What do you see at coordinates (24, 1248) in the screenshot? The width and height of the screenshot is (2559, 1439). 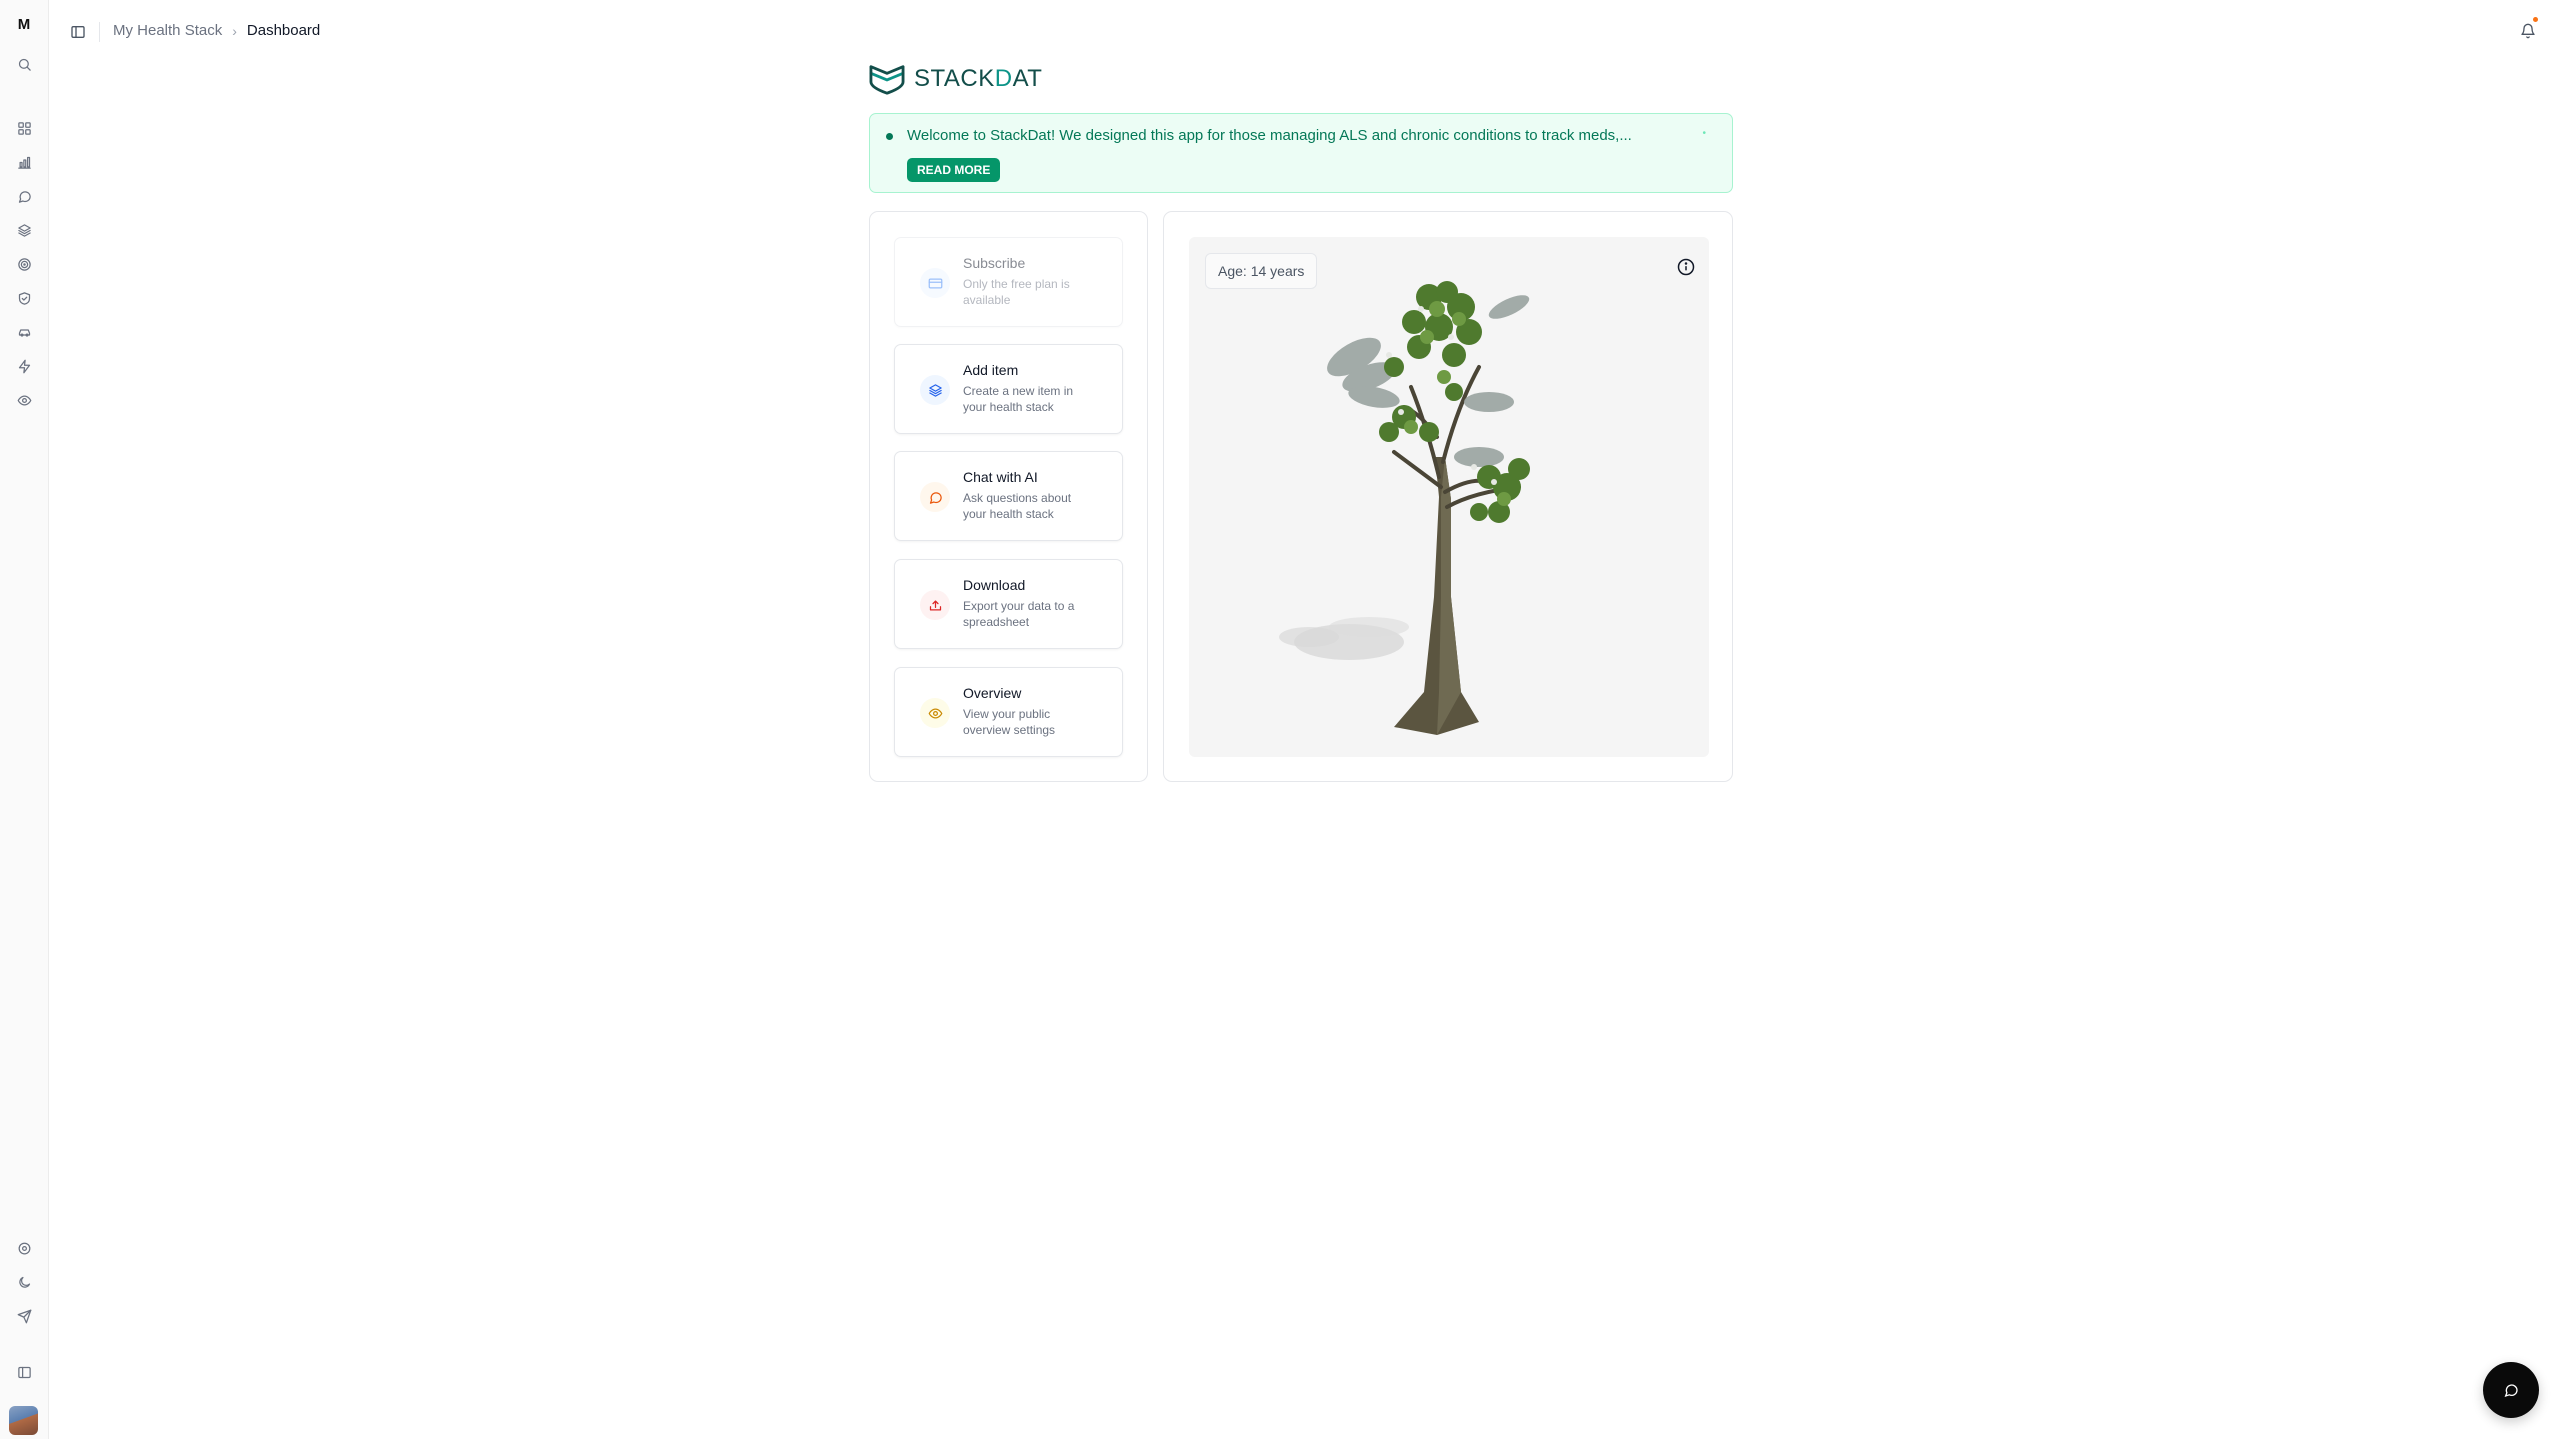 I see `settings-icon` at bounding box center [24, 1248].